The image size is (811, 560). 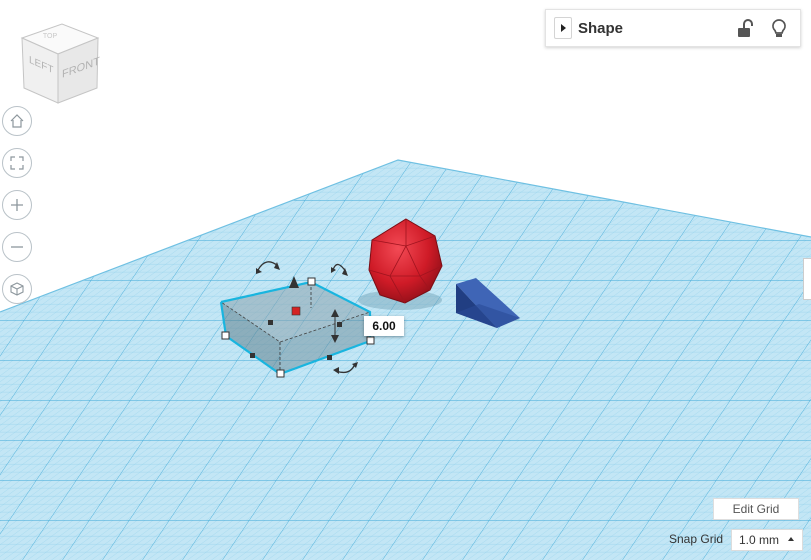 I want to click on minus-icon, so click(x=17, y=247).